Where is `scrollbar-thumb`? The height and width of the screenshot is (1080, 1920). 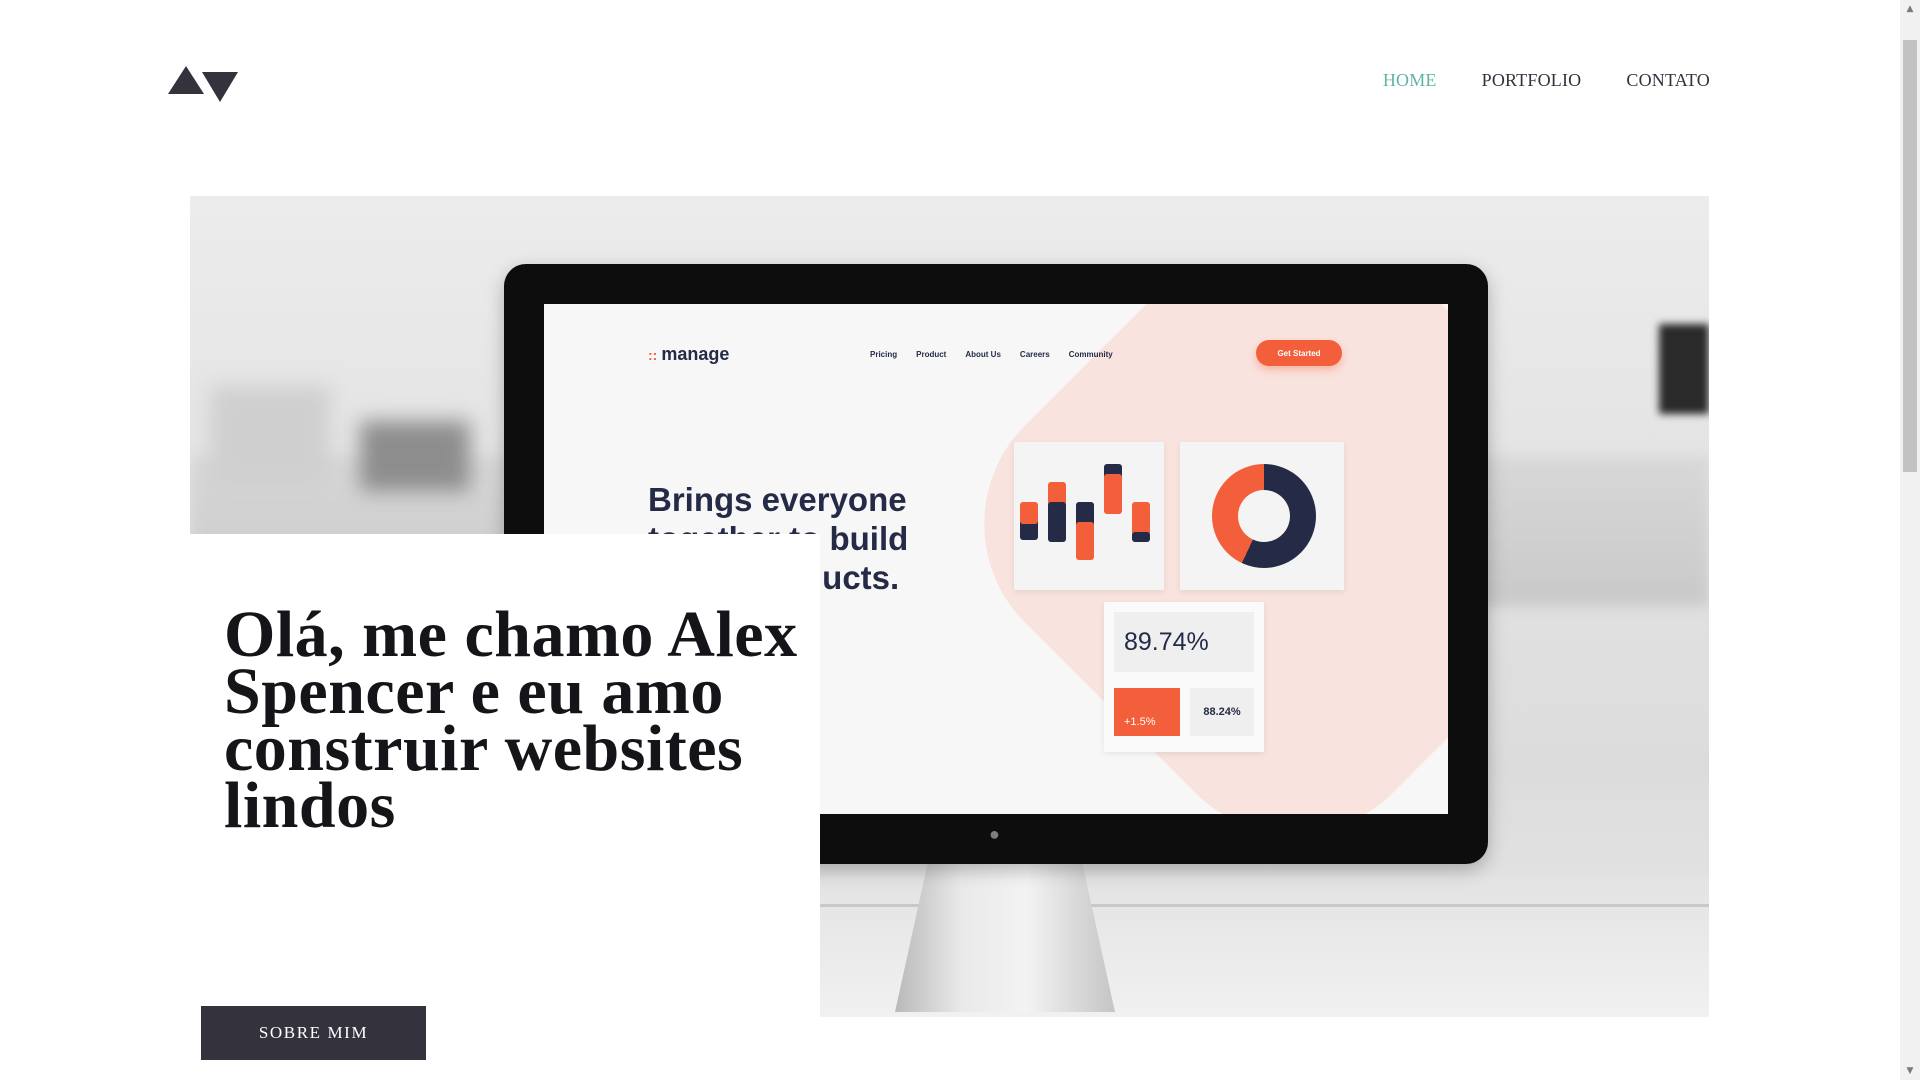 scrollbar-thumb is located at coordinates (1910, 256).